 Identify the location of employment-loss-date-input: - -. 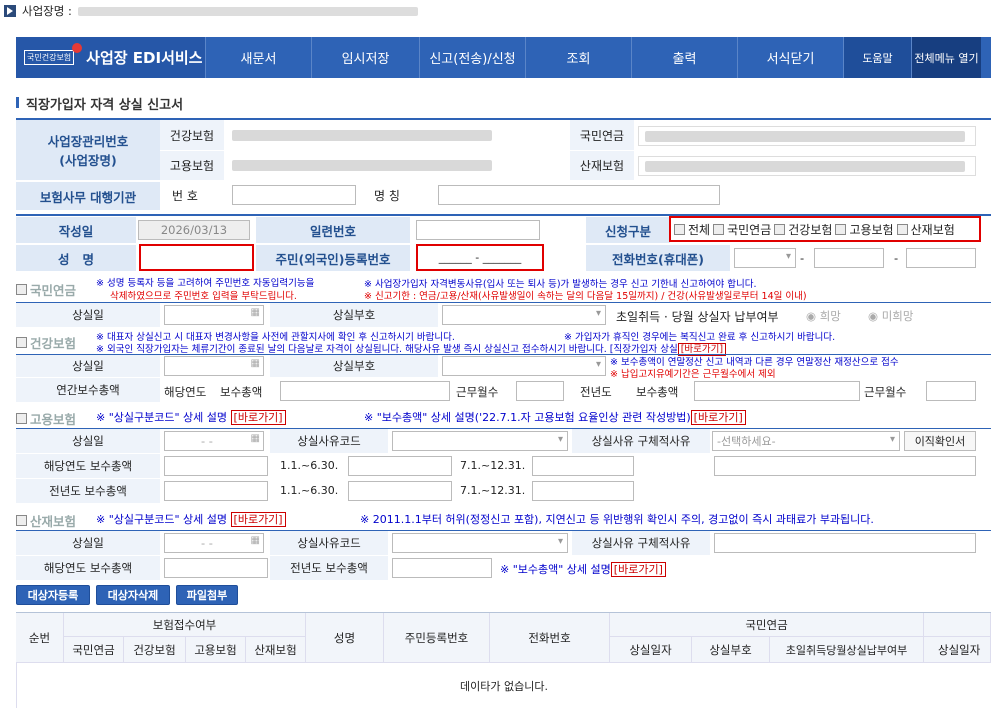
(214, 441).